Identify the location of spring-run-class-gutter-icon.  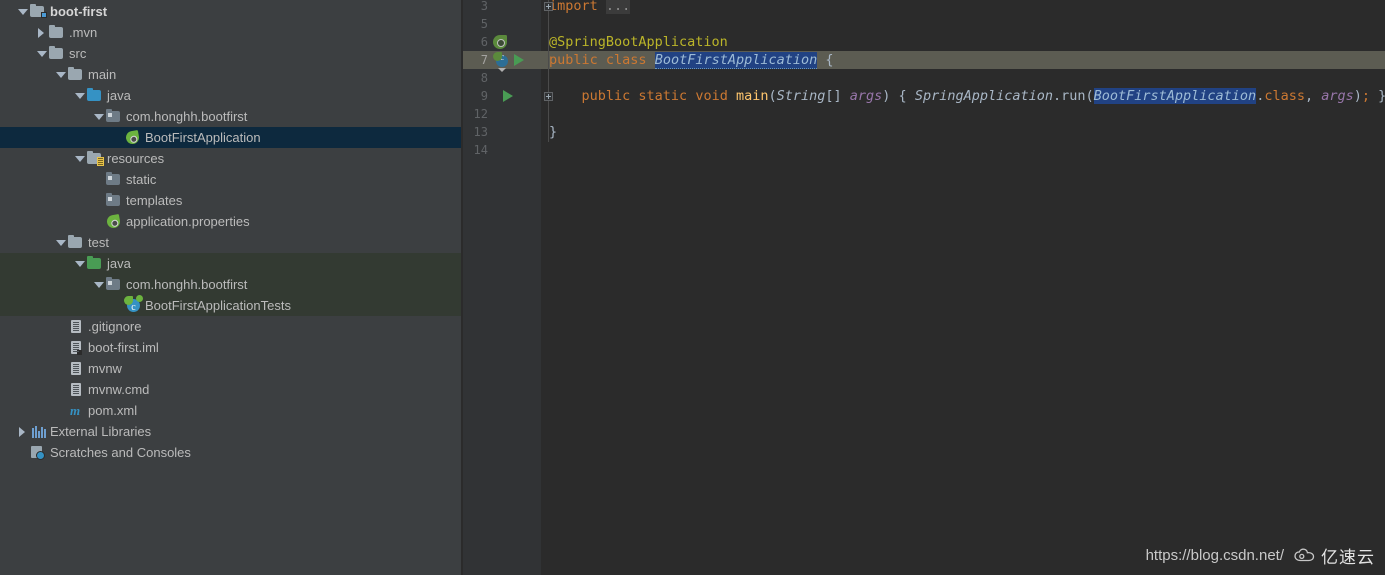
(500, 62).